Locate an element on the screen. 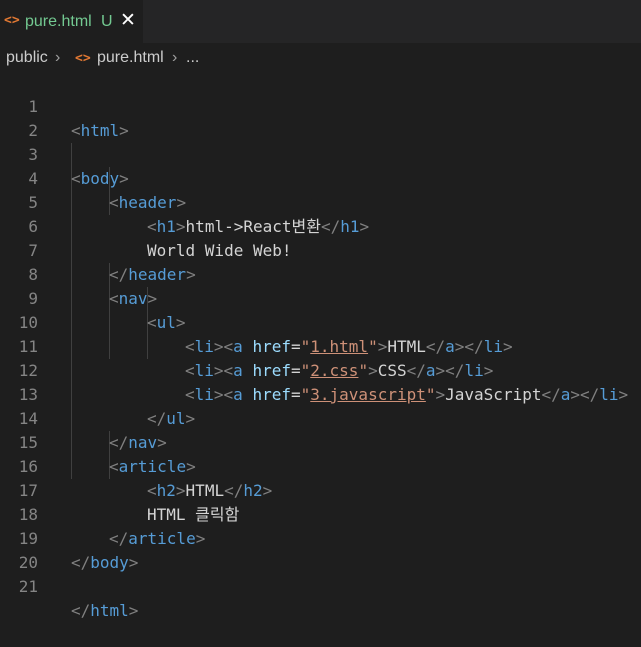 This screenshot has width=641, height=647. code-line: 20 is located at coordinates (320, 549).